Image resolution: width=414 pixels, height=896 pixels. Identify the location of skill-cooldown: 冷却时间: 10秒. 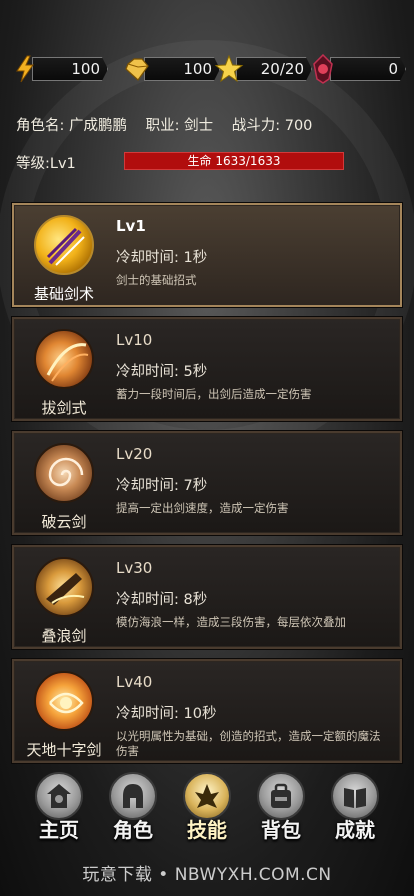
(166, 714).